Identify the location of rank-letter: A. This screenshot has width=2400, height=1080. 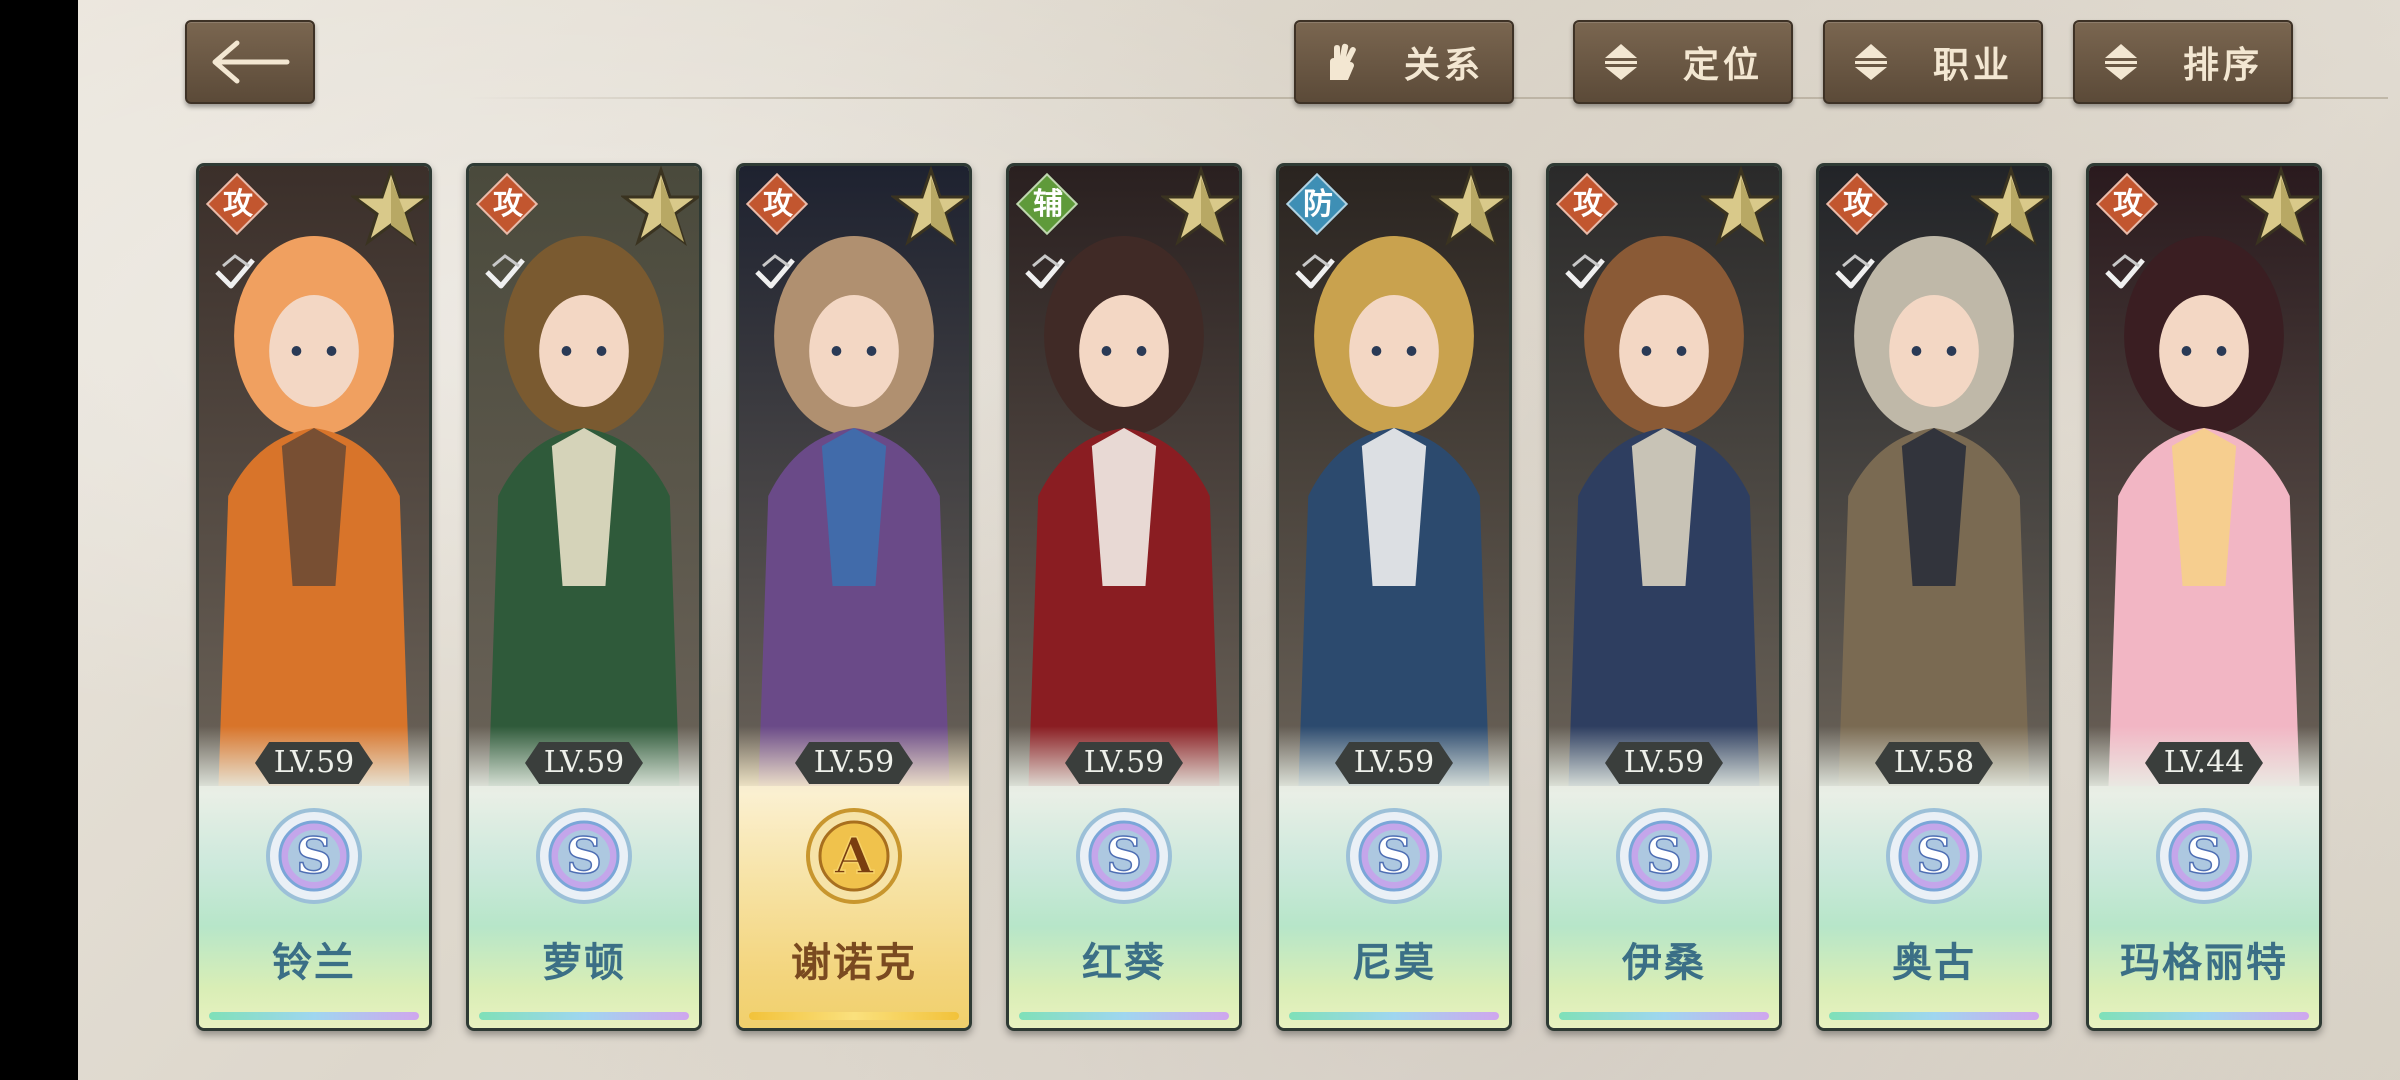
(854, 855).